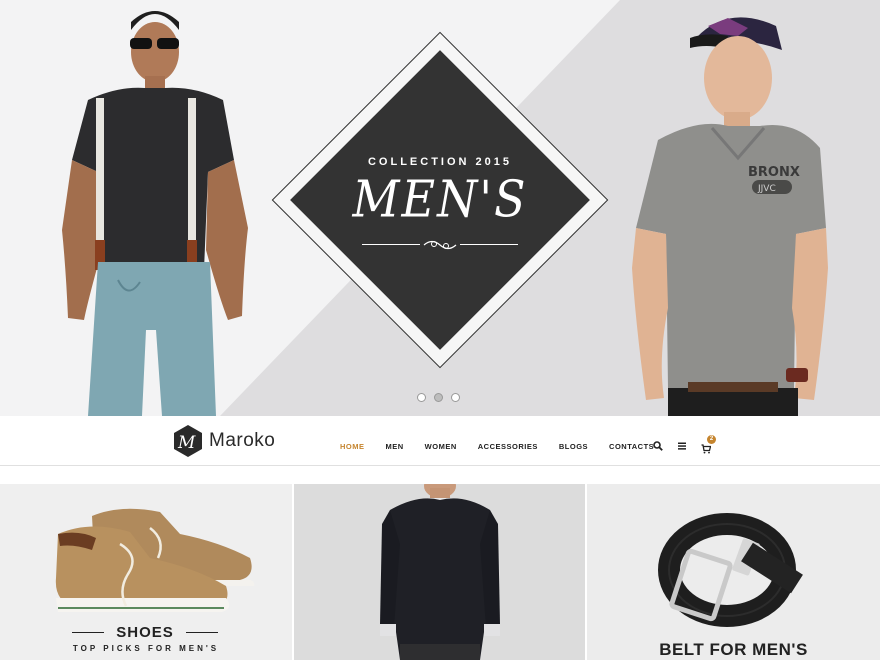 This screenshot has height=660, width=880. Describe the element at coordinates (774, 172) in the screenshot. I see `svg-text: BRONX` at that location.